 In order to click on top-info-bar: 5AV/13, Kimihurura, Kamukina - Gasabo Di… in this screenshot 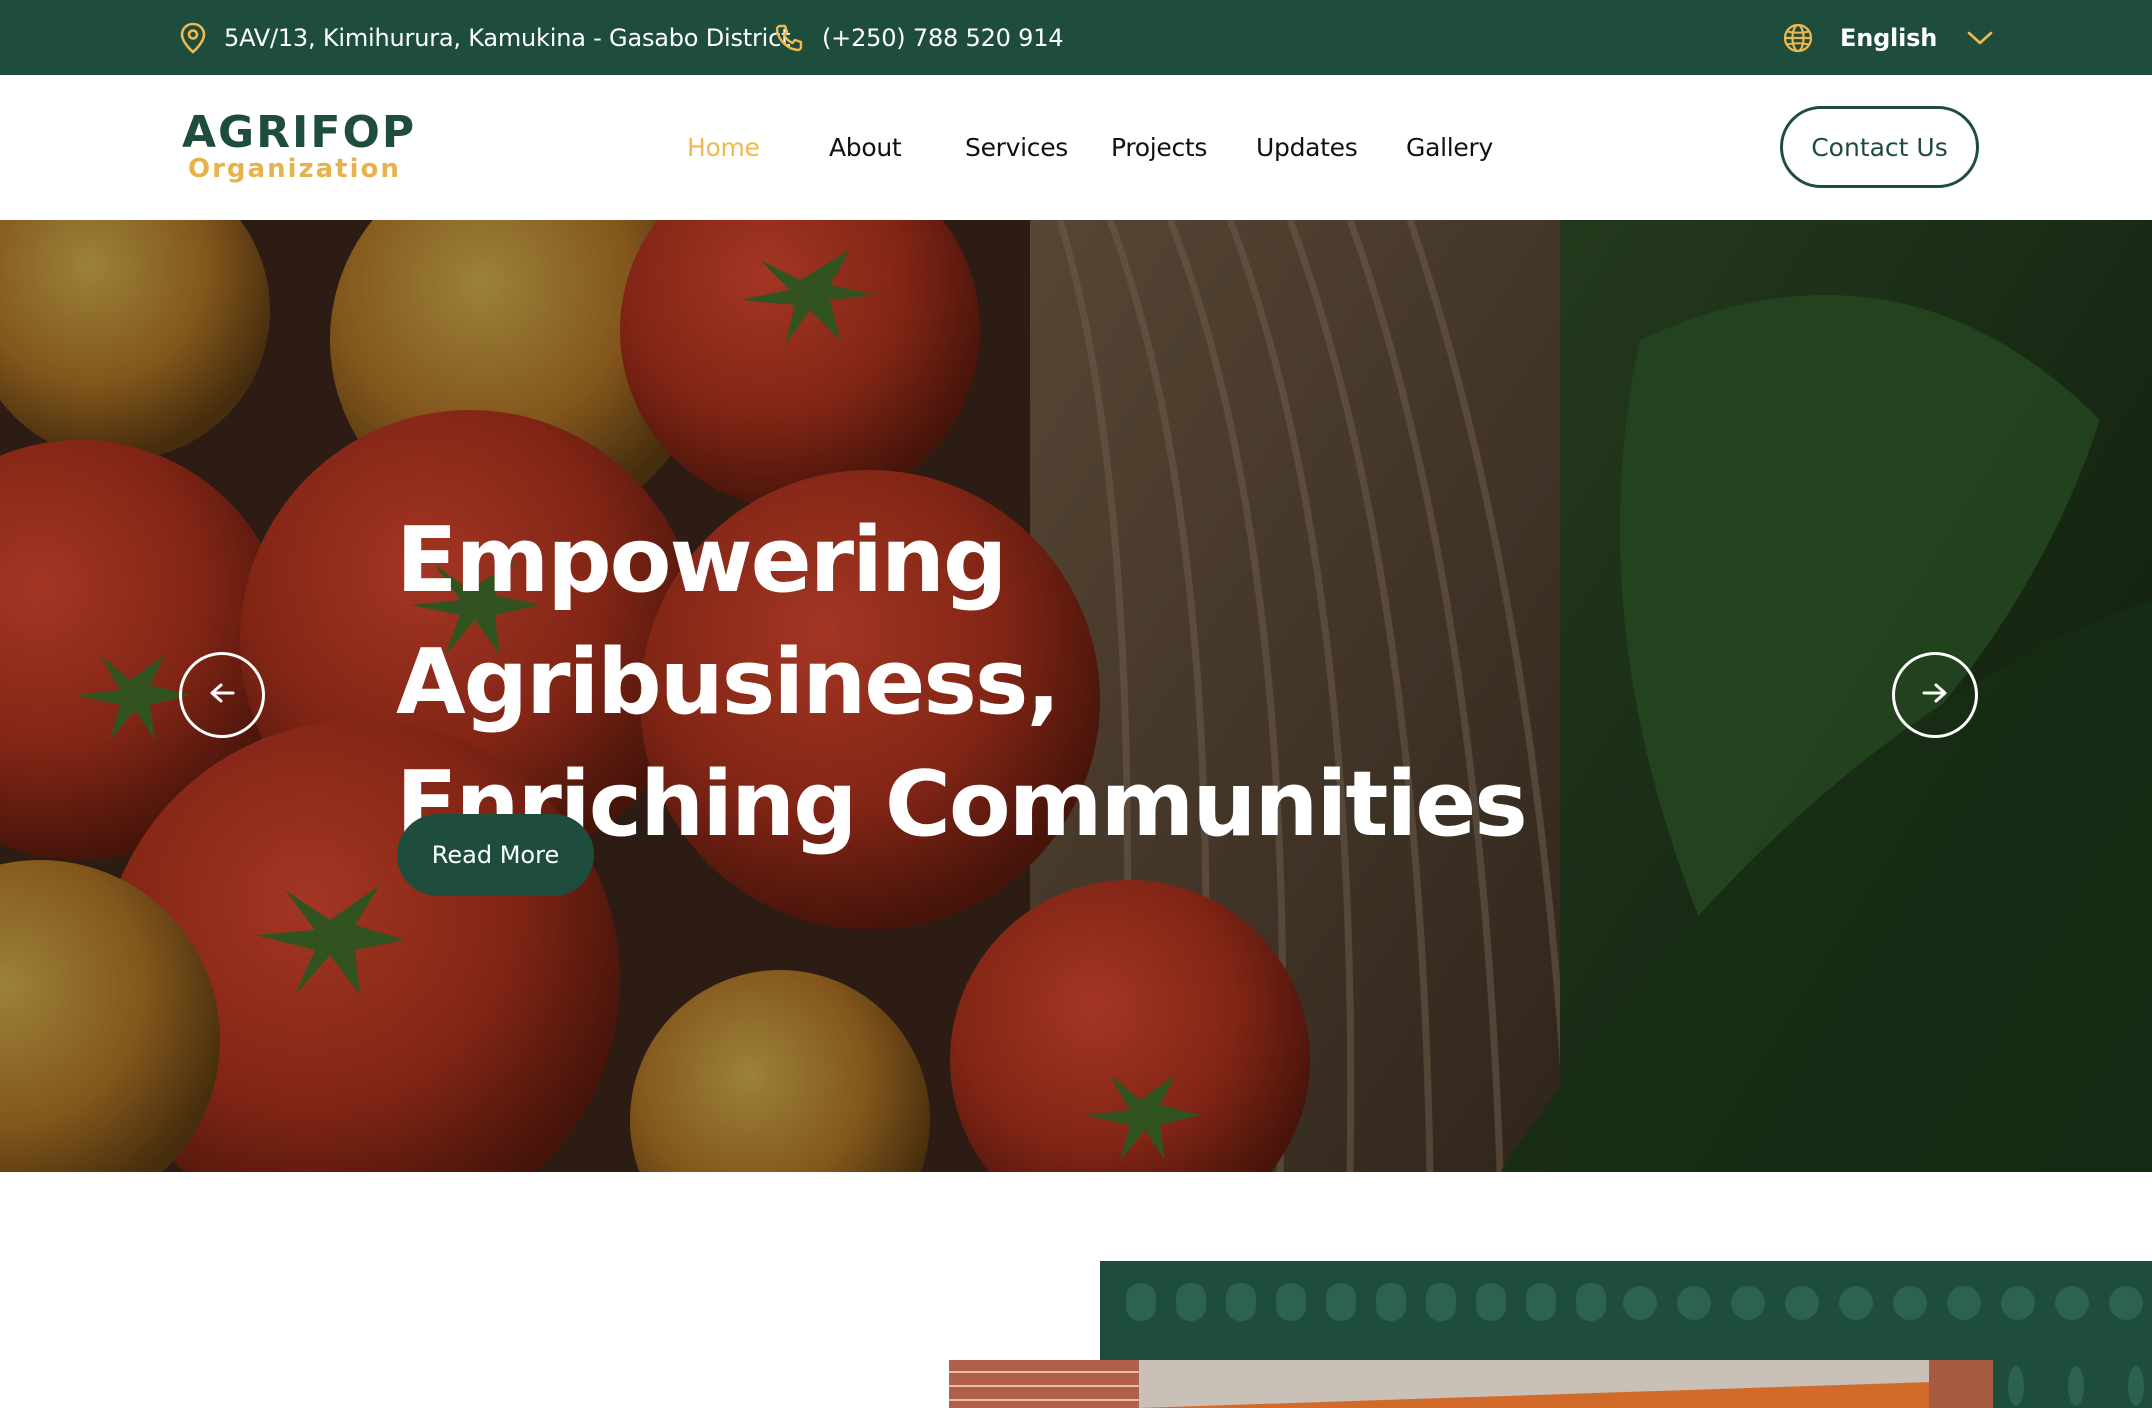, I will do `click(1076, 37)`.